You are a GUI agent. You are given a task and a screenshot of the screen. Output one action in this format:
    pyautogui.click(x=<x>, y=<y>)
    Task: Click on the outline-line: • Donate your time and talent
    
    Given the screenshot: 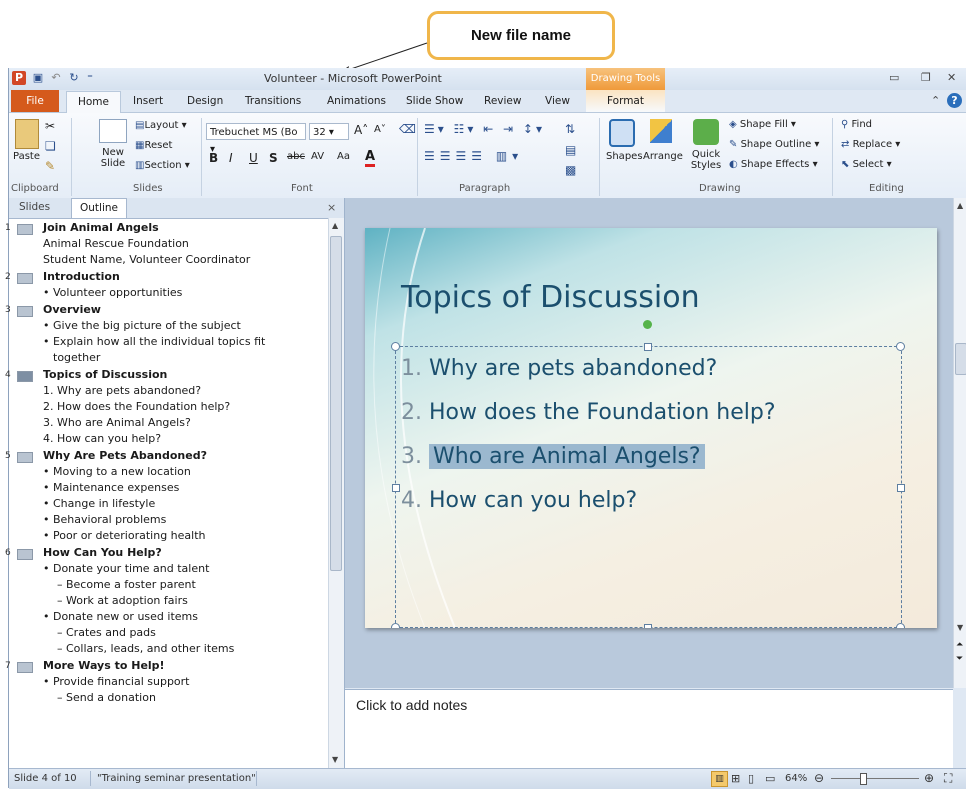 What is the action you would take?
    pyautogui.click(x=168, y=569)
    